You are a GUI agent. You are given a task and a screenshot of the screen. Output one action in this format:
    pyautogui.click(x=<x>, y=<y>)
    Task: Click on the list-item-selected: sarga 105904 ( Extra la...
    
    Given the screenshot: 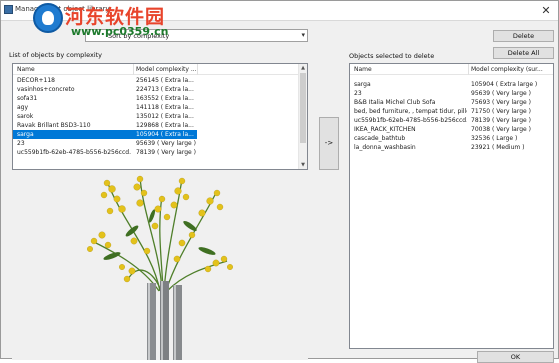 What is the action you would take?
    pyautogui.click(x=105, y=134)
    